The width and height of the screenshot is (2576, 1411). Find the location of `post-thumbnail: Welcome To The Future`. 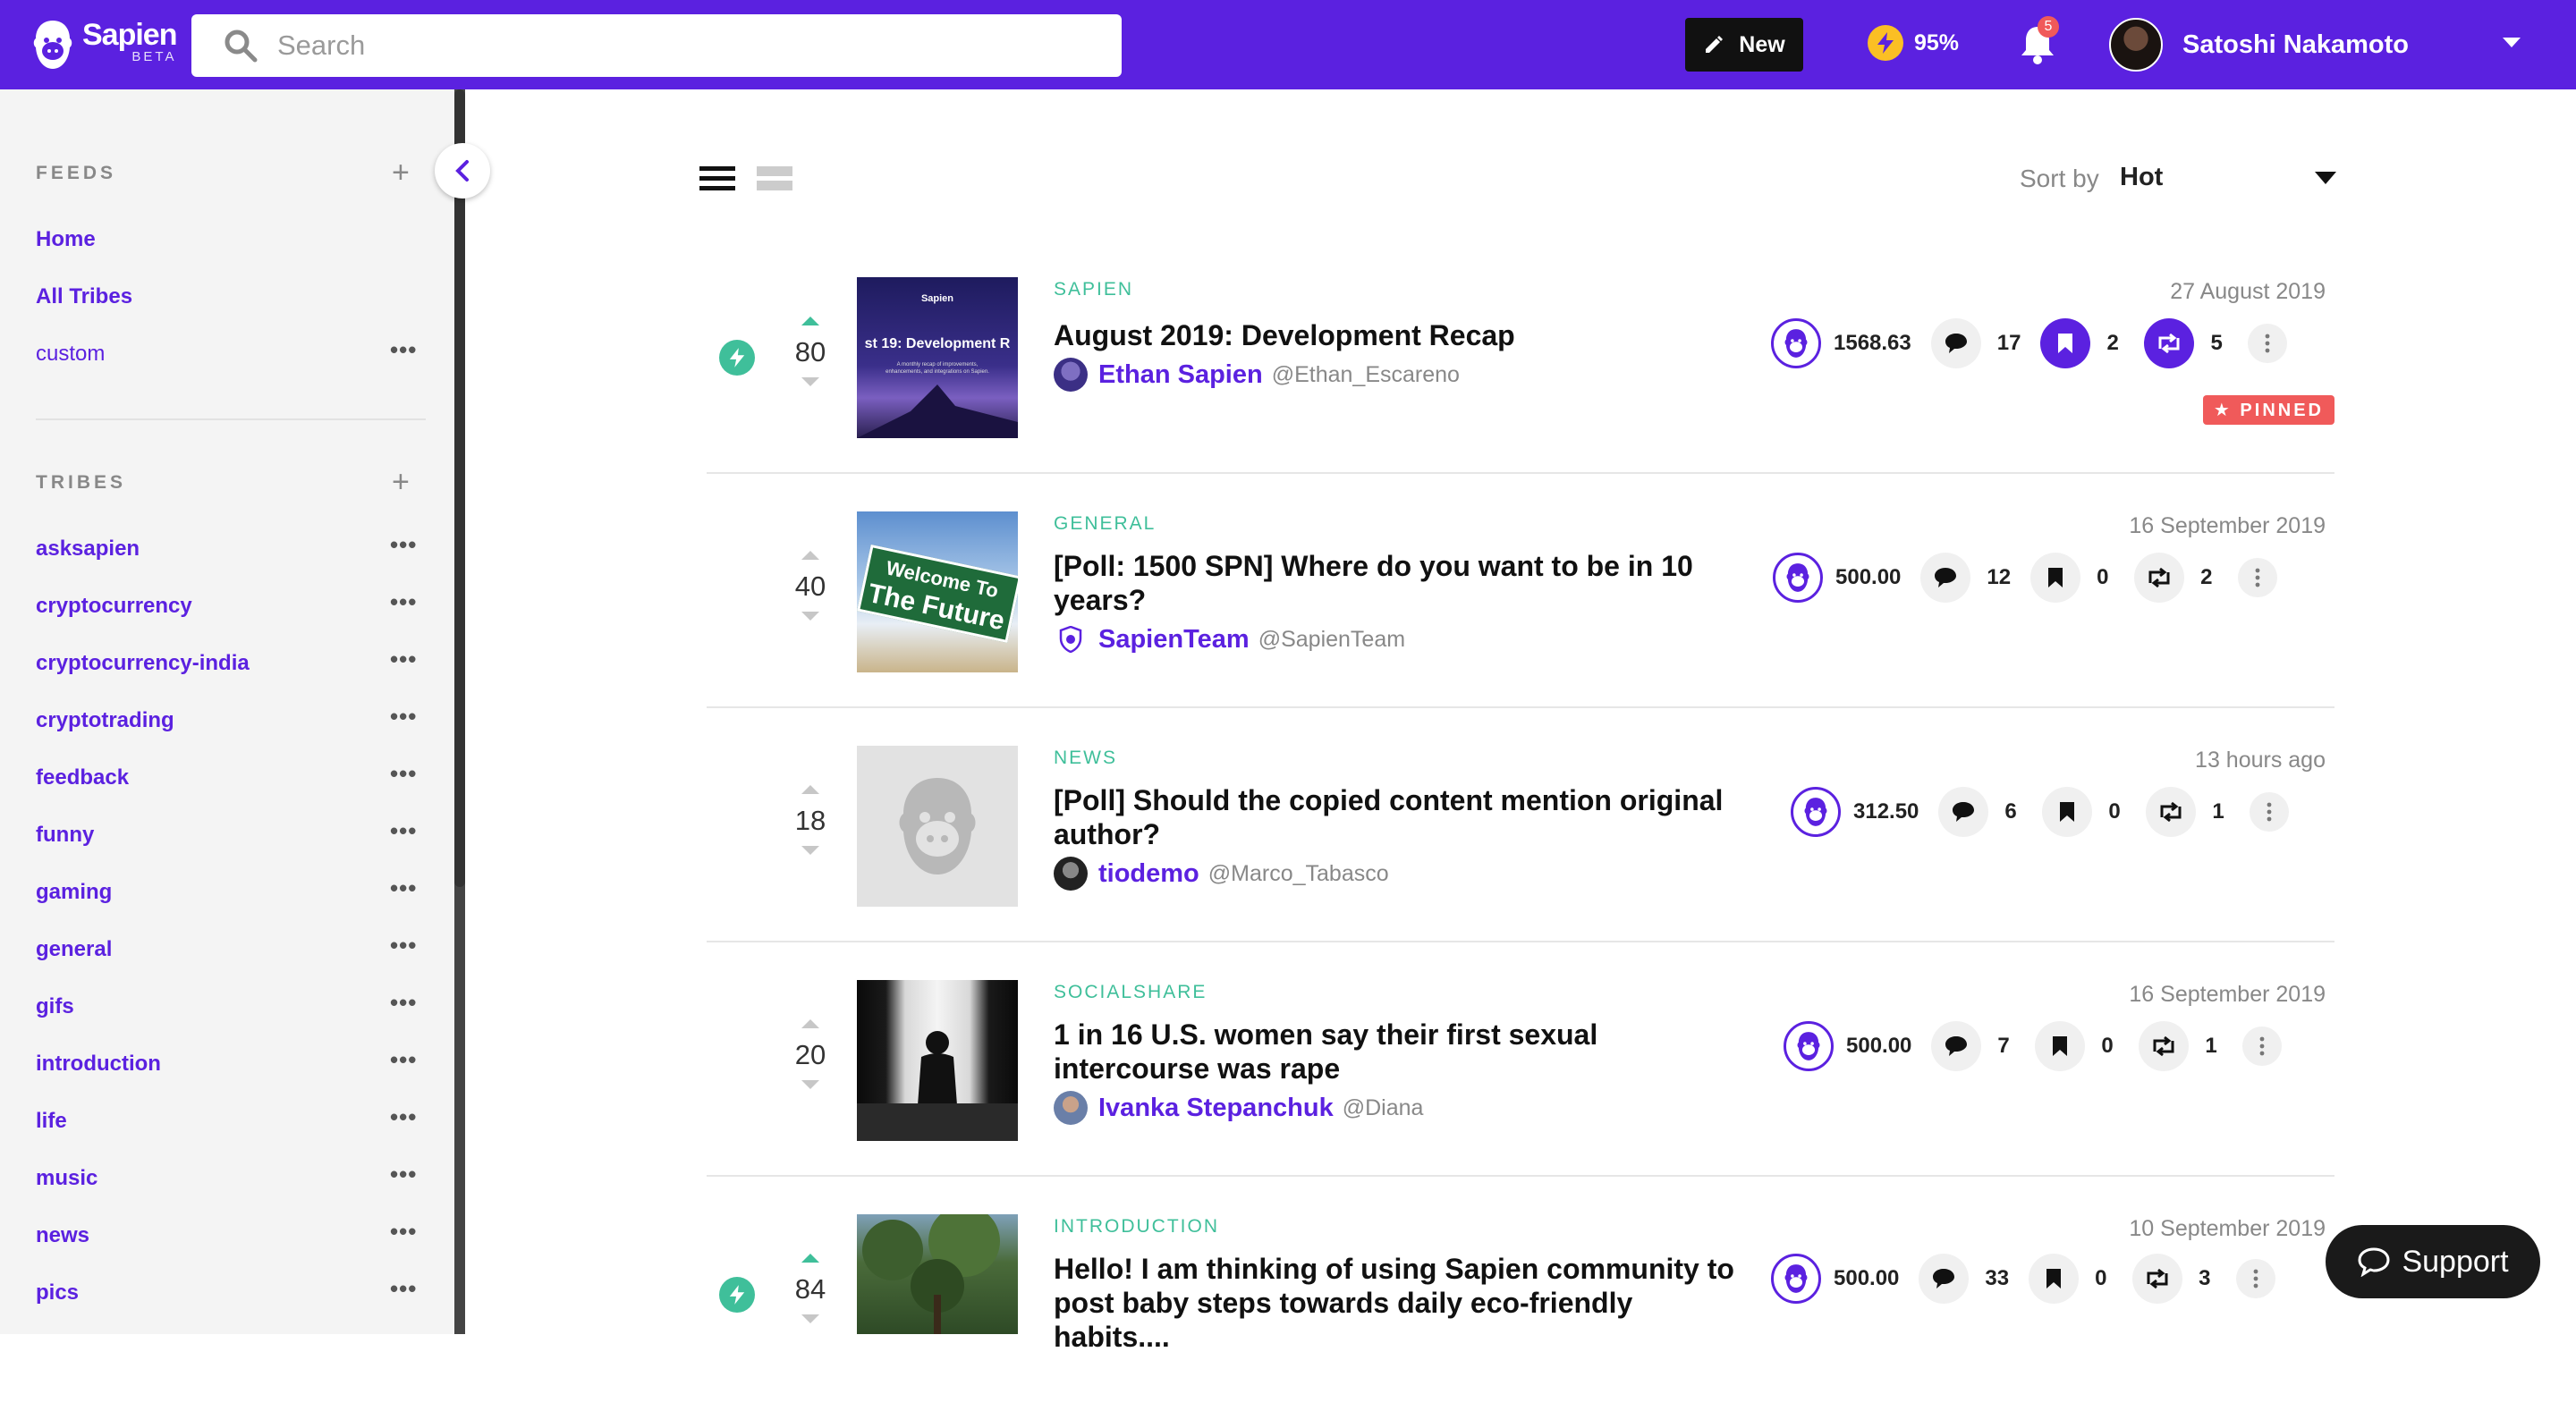

post-thumbnail: Welcome To The Future is located at coordinates (937, 592).